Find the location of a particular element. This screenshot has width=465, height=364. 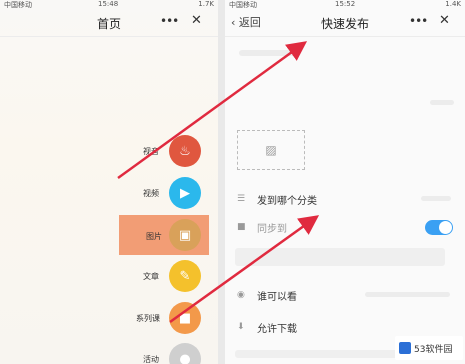

arrow-to-category is located at coordinates (244, 269).